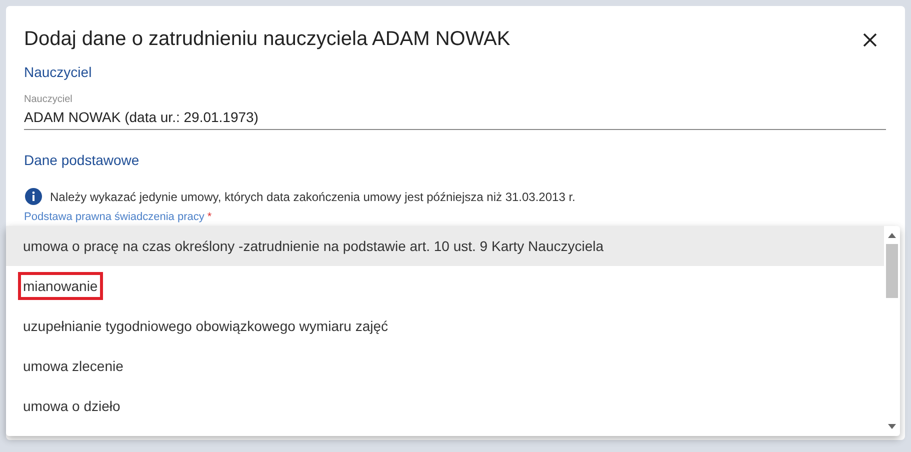  I want to click on dialog-title: Dodaj dane o zatrudnieniu nauczyciela ADAM NOWAK, so click(267, 39).